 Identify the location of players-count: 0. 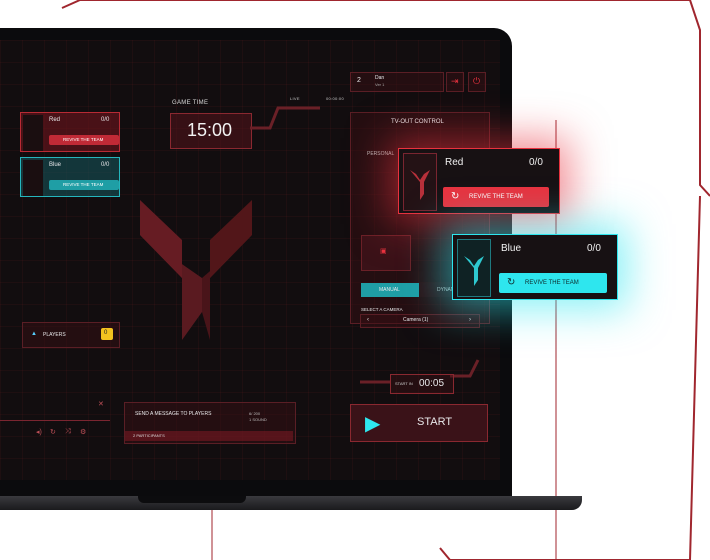
(106, 333).